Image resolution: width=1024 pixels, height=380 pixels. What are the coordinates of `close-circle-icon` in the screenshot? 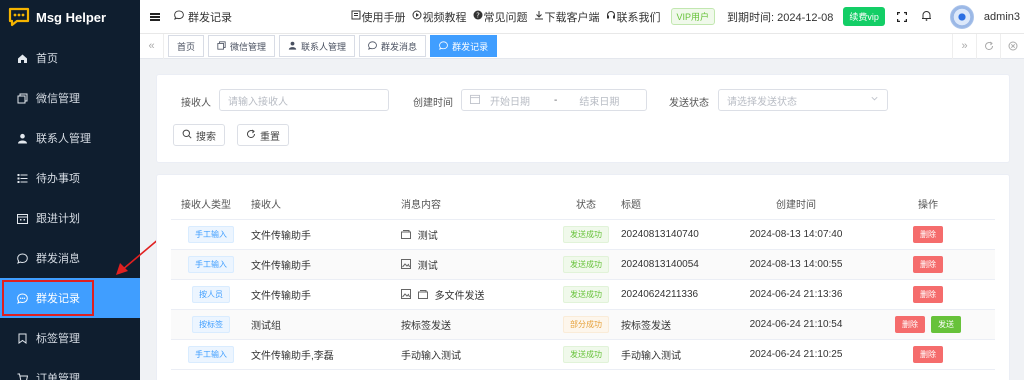 It's located at (1012, 46).